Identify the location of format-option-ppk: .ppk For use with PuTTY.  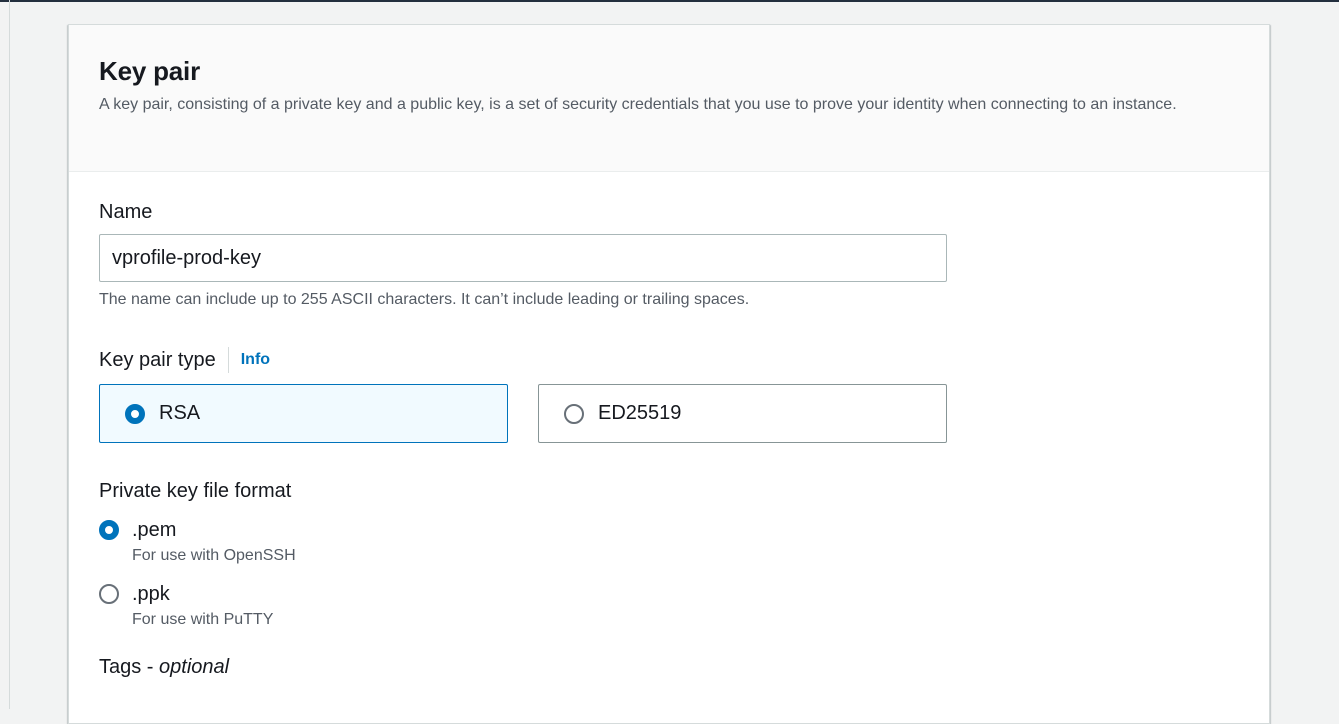
(669, 606).